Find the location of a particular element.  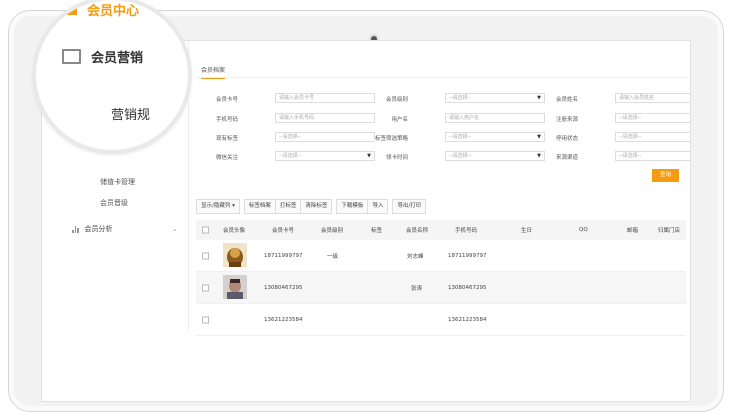

export-print-button: 导出/打印 is located at coordinates (409, 206).